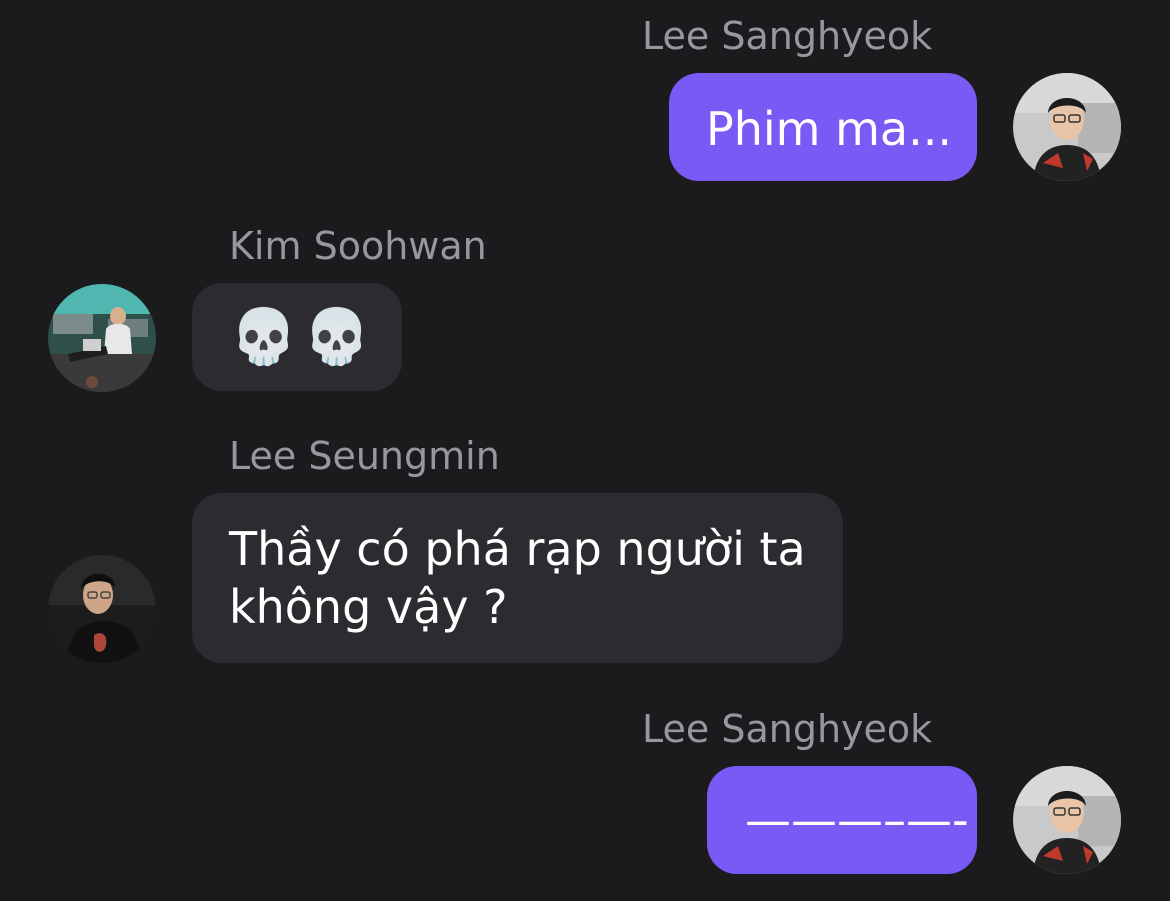 This screenshot has height=901, width=1170. I want to click on message-bubble-outgoing: ———–—-, so click(842, 820).